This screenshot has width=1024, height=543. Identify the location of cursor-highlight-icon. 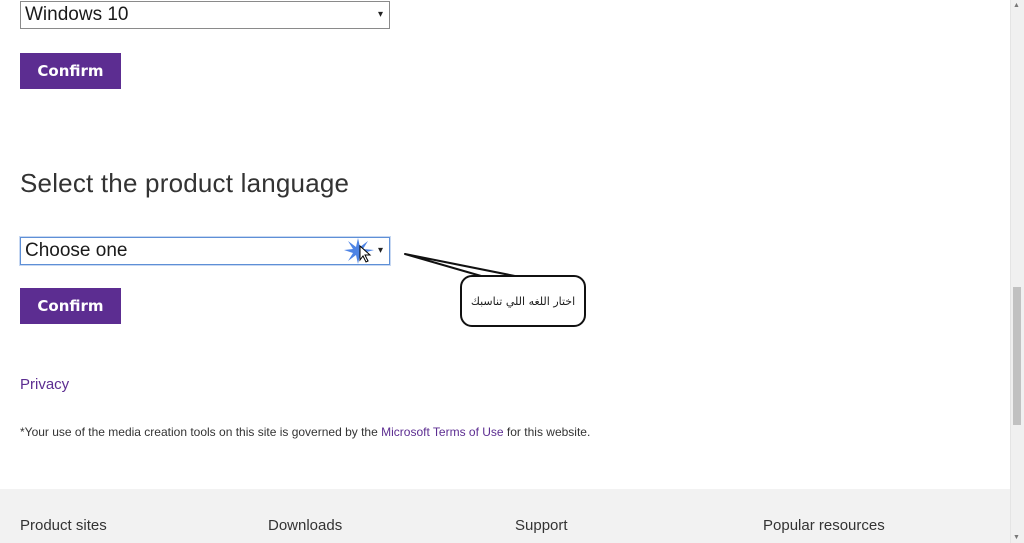
(359, 251).